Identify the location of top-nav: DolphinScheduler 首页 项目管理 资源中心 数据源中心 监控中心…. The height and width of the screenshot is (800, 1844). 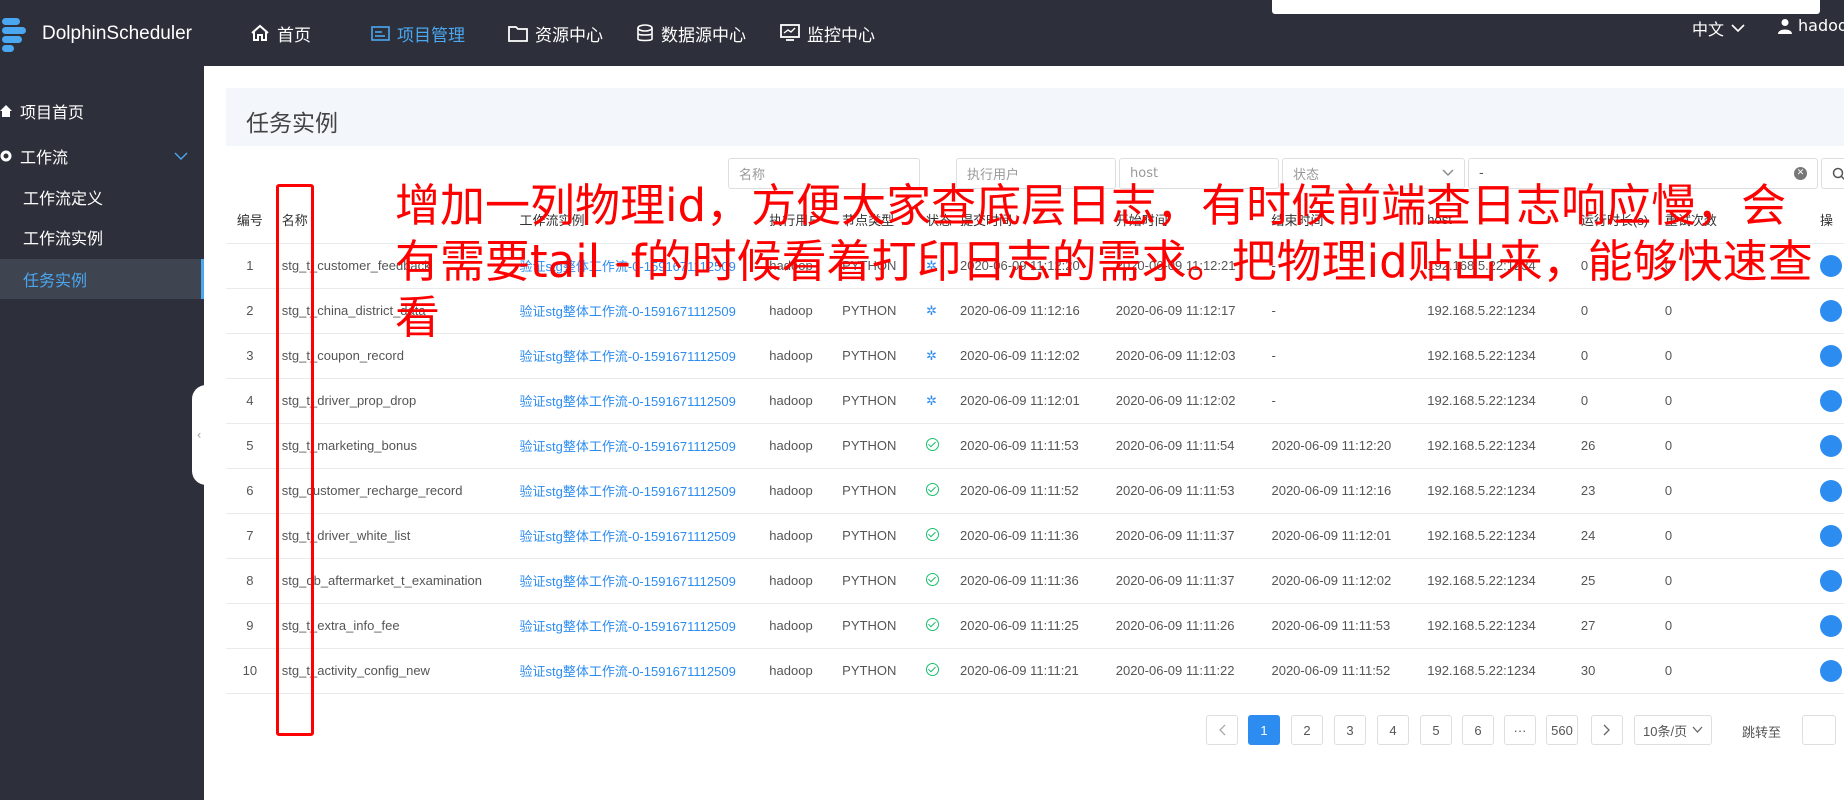
(922, 33).